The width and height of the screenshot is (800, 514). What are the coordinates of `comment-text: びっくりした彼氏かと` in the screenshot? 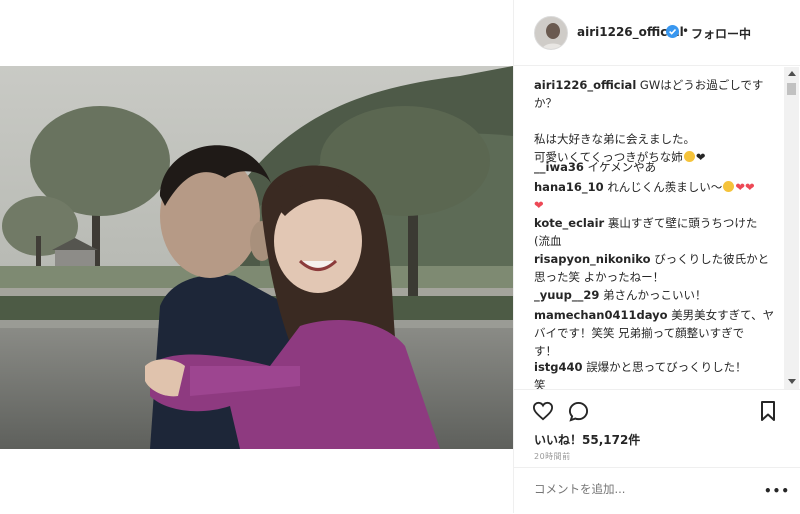 It's located at (712, 259).